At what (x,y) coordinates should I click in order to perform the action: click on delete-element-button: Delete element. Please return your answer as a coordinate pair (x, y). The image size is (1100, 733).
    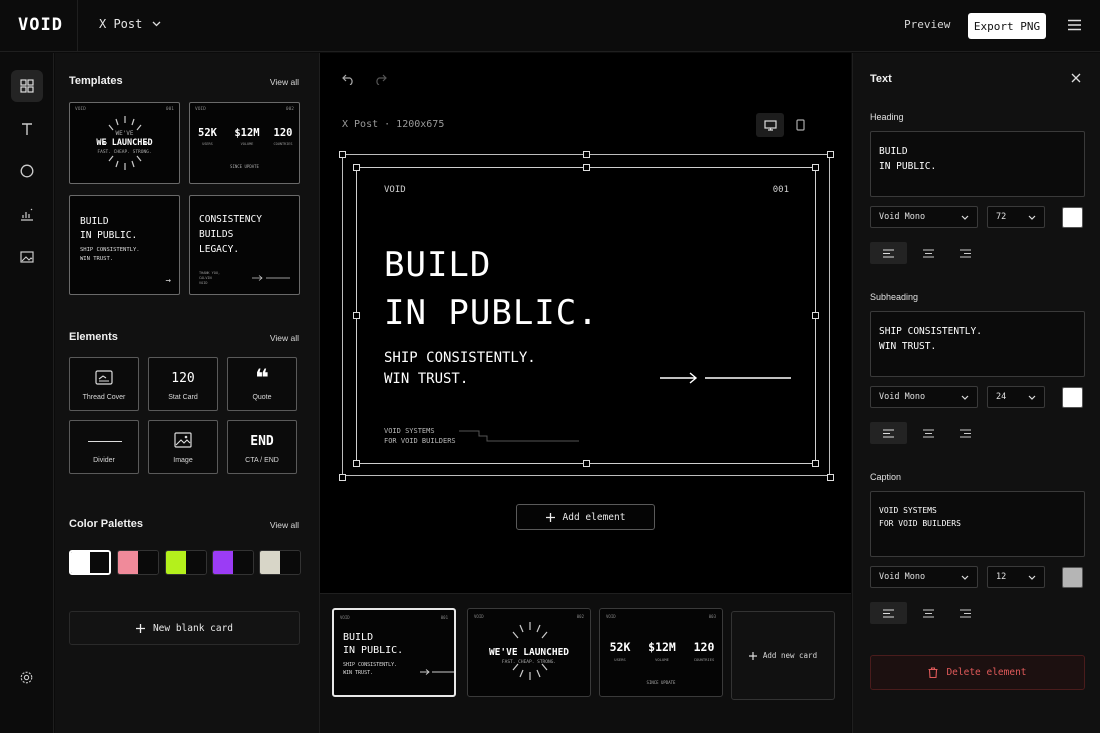
    Looking at the image, I should click on (977, 672).